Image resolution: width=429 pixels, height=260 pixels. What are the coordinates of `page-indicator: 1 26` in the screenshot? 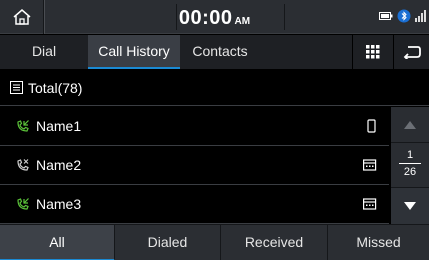 It's located at (410, 165).